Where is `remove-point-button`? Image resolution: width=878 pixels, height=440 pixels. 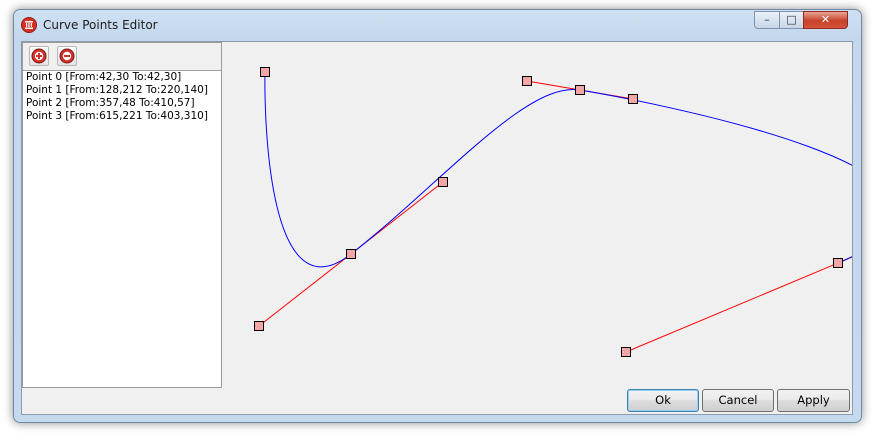 remove-point-button is located at coordinates (67, 56).